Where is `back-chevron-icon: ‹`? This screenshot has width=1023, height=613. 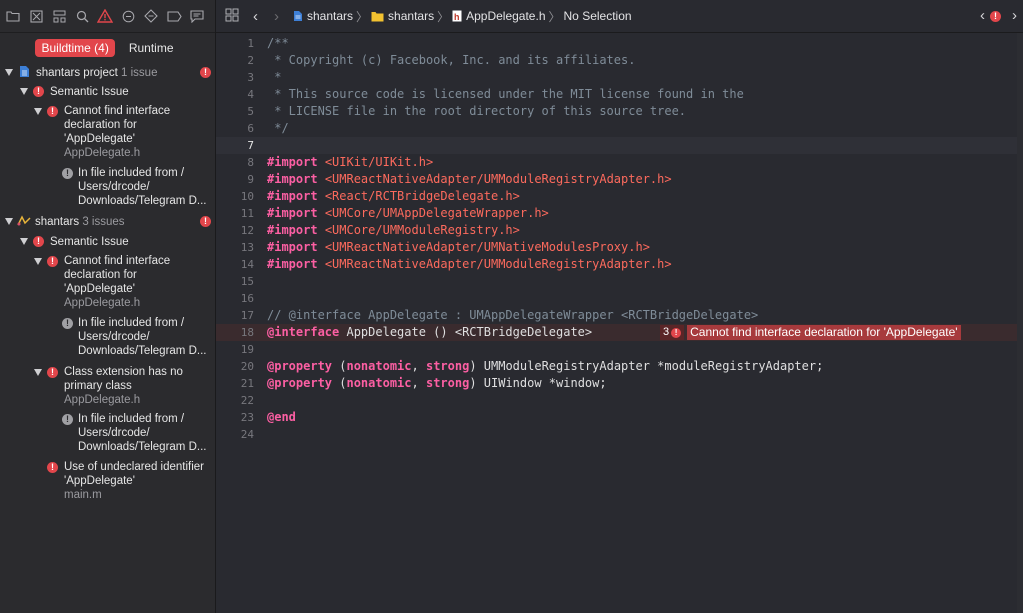 back-chevron-icon: ‹ is located at coordinates (255, 16).